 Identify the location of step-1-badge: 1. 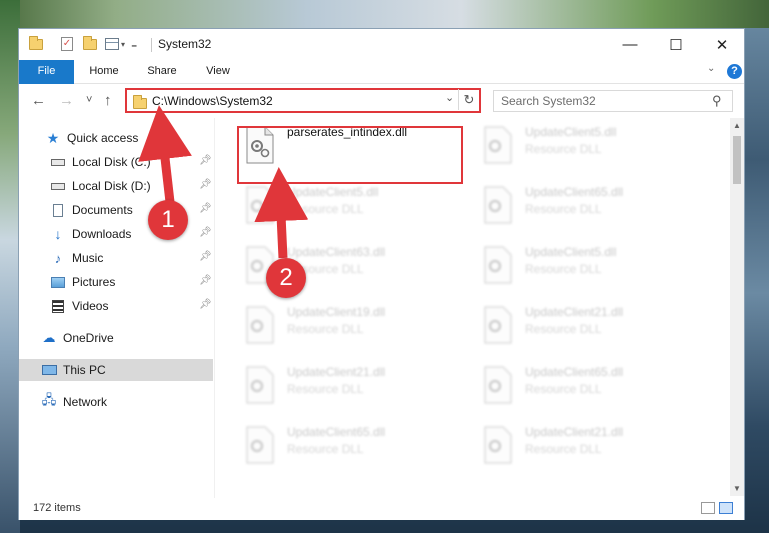
(168, 220).